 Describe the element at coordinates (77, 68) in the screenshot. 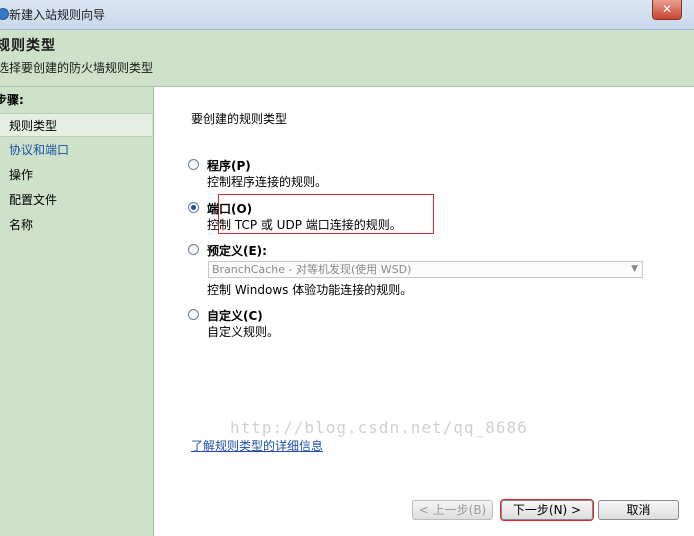

I see `page-subtitle: 选择要创建的防火墙规则类型` at that location.